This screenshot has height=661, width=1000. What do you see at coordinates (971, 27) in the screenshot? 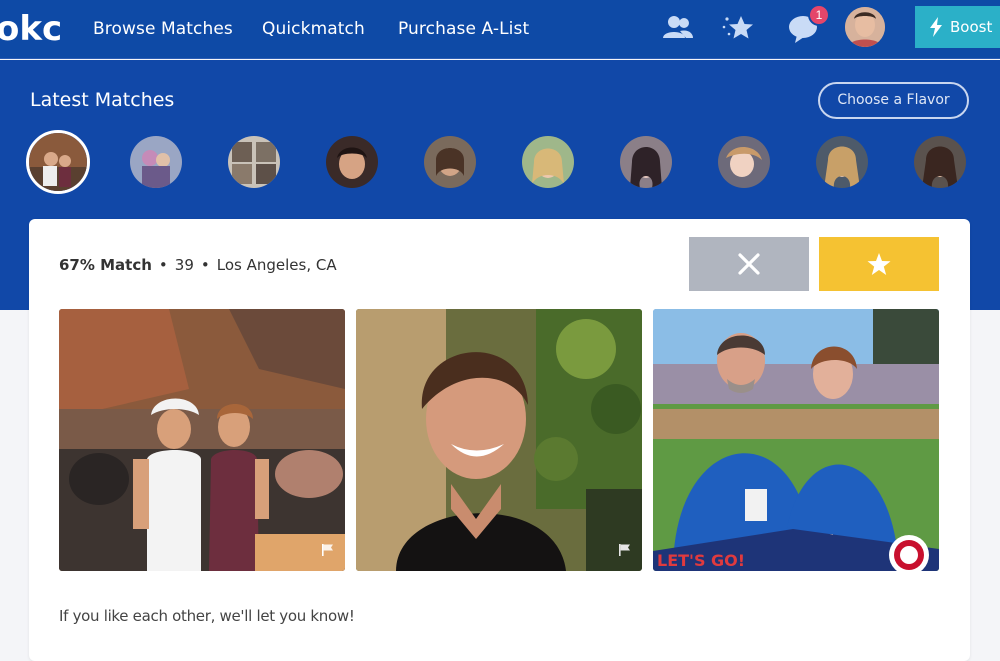
I see `boost-label: Boost` at bounding box center [971, 27].